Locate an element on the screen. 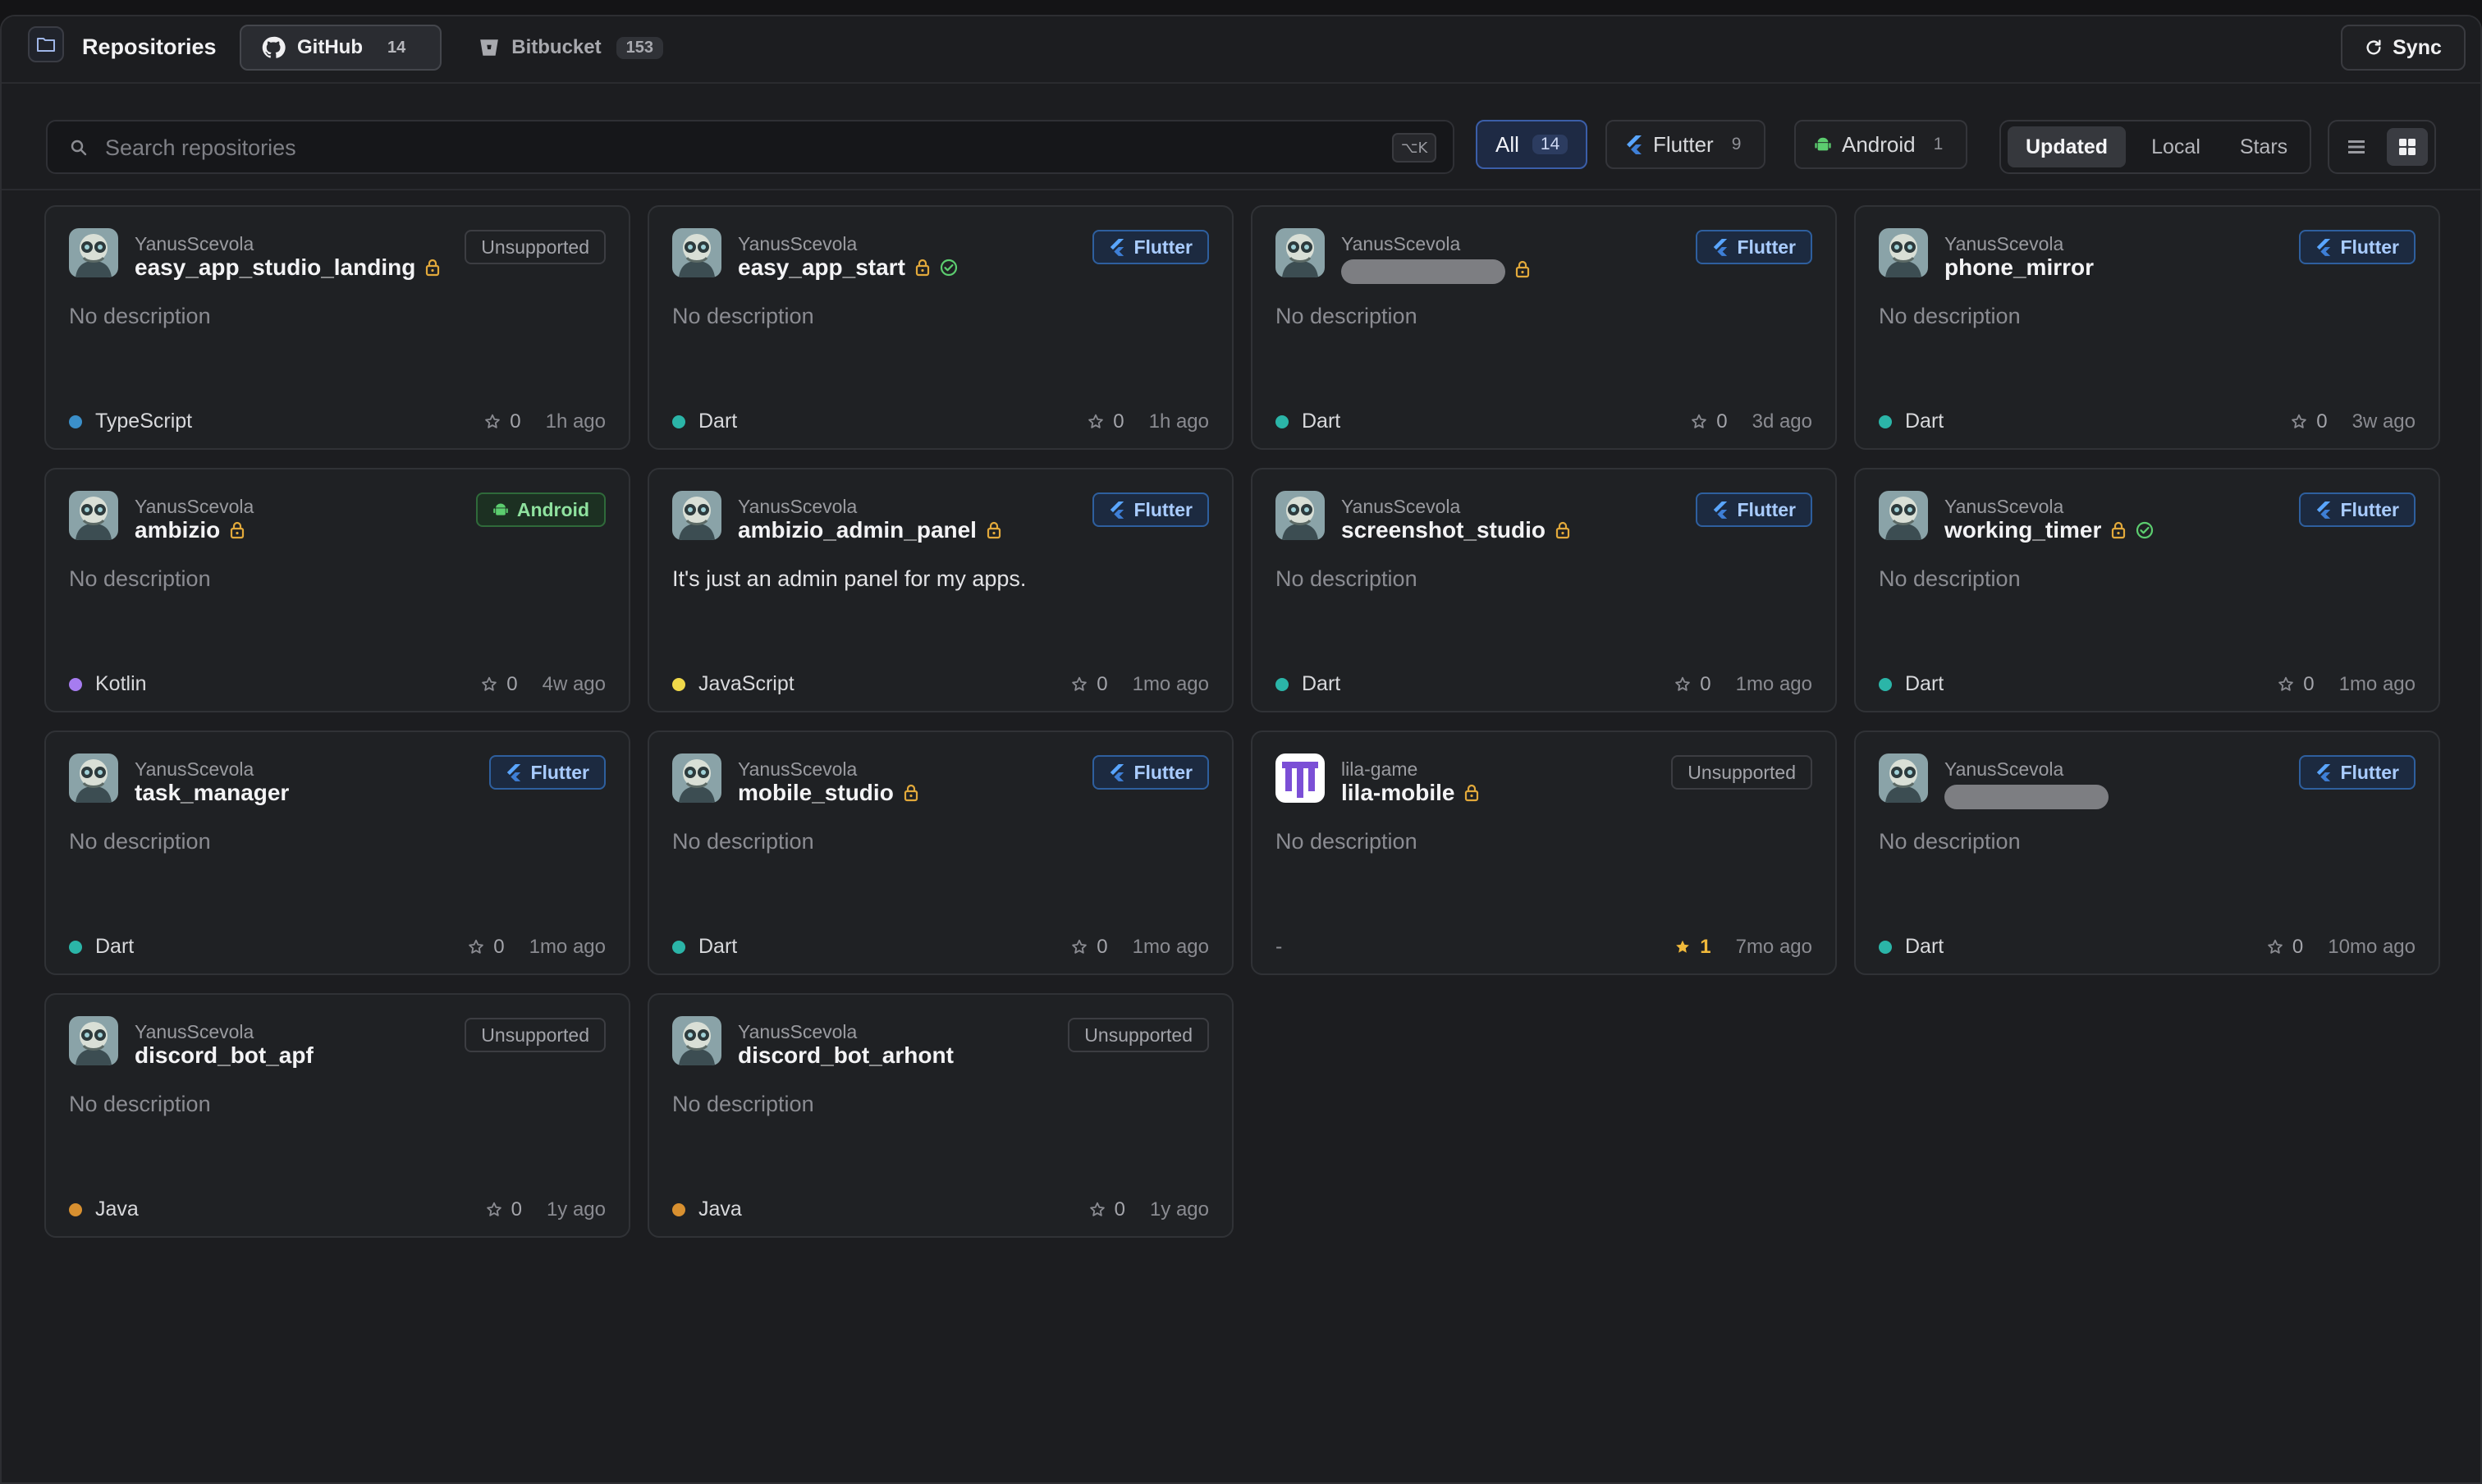  repo-name: task_manager is located at coordinates (212, 792).